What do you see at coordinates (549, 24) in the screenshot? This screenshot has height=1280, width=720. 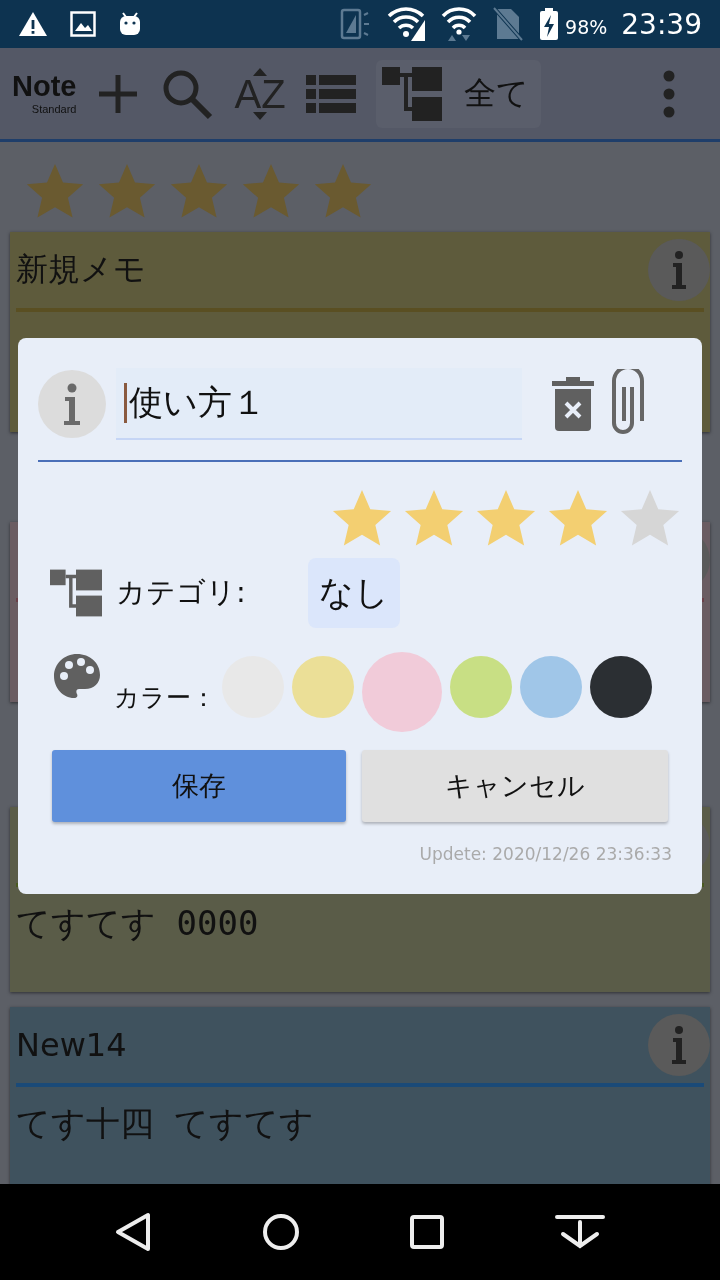 I see `battery-charging-icon` at bounding box center [549, 24].